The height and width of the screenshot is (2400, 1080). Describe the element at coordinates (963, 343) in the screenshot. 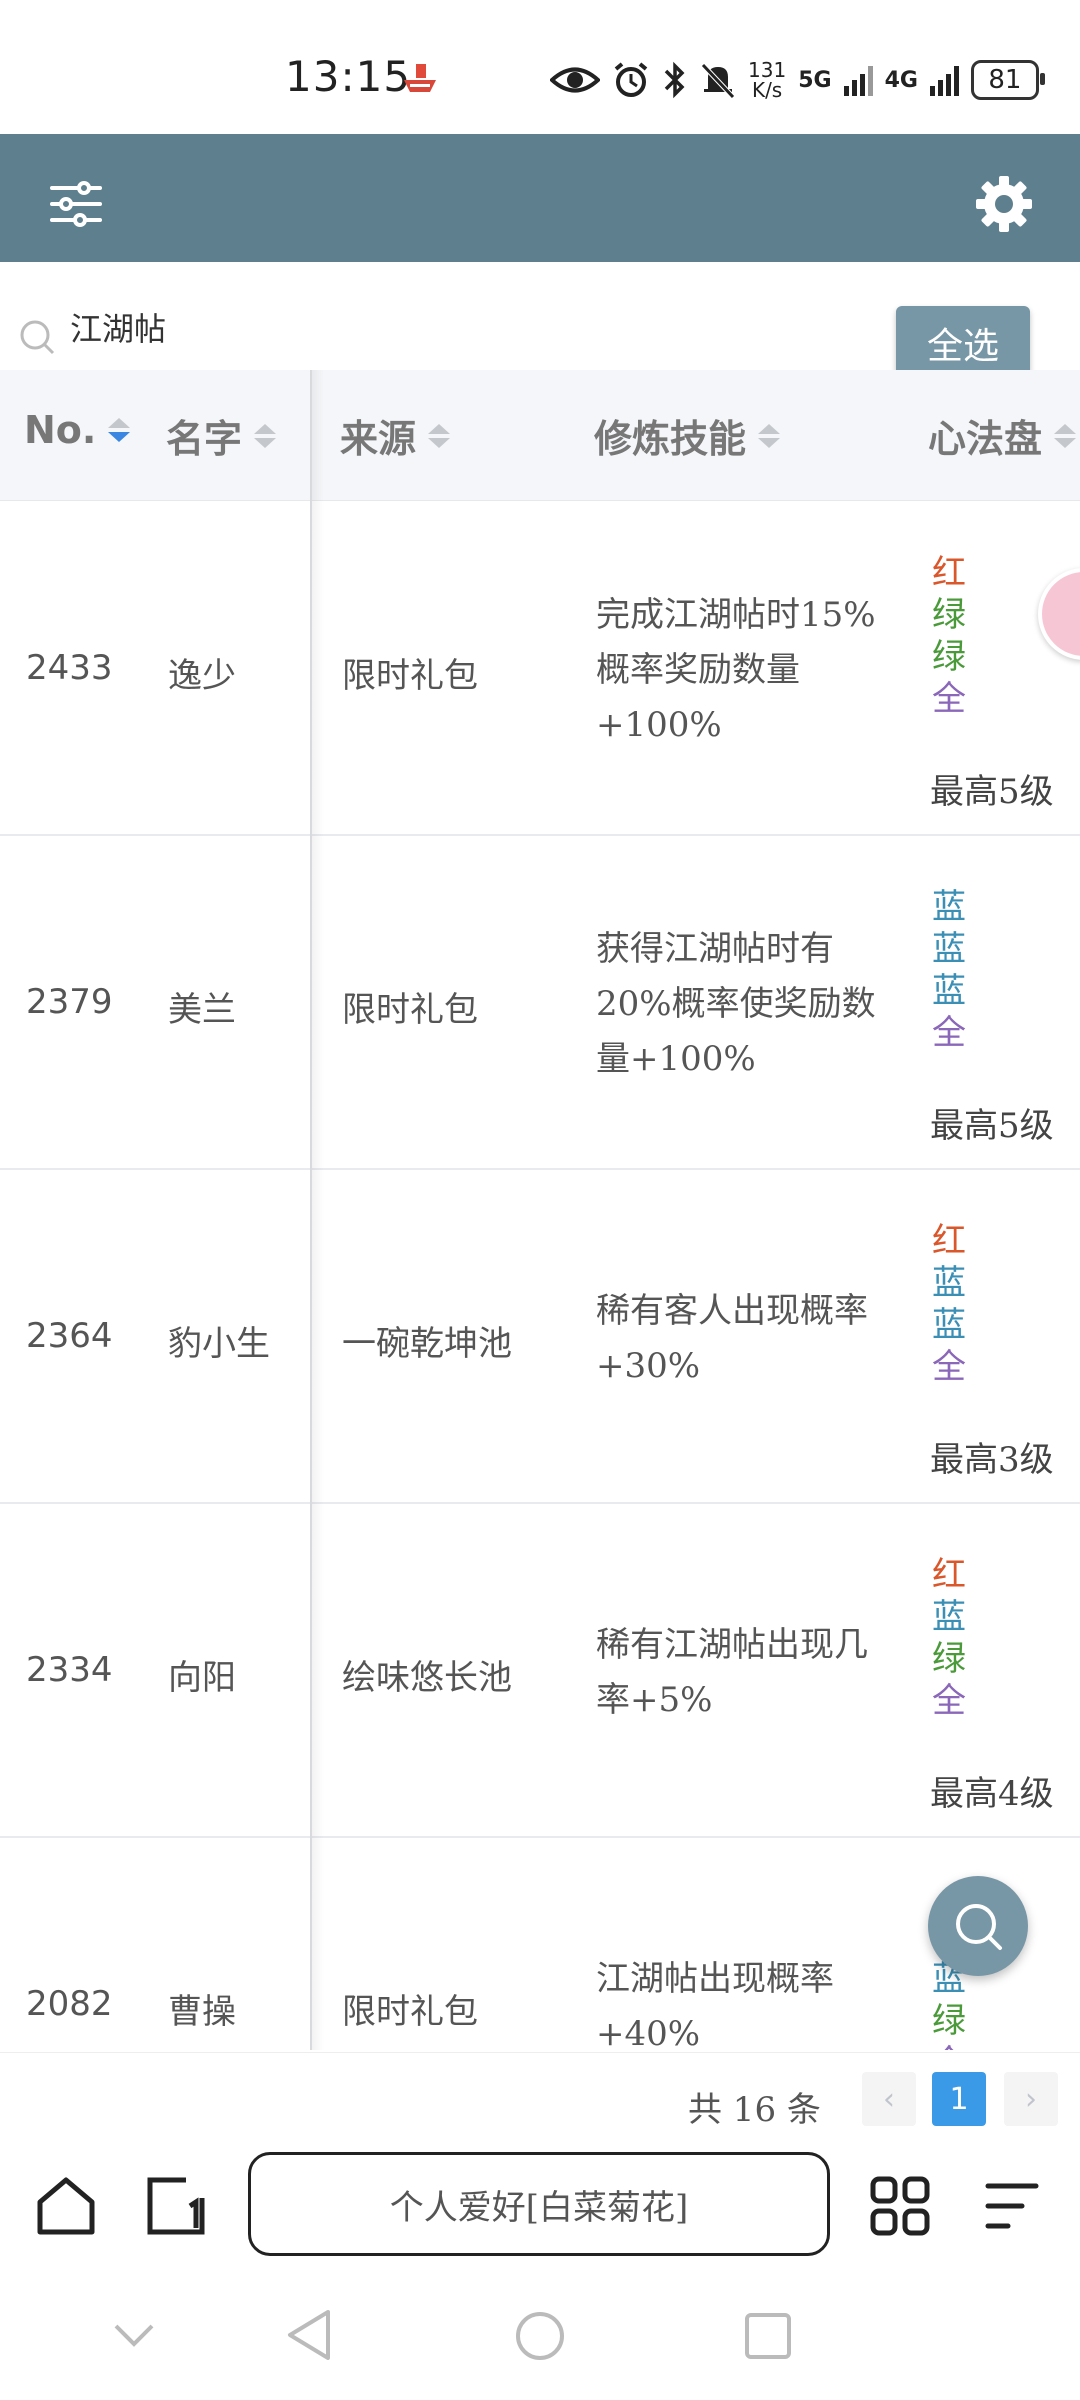

I see `select-all-button: 全选` at that location.